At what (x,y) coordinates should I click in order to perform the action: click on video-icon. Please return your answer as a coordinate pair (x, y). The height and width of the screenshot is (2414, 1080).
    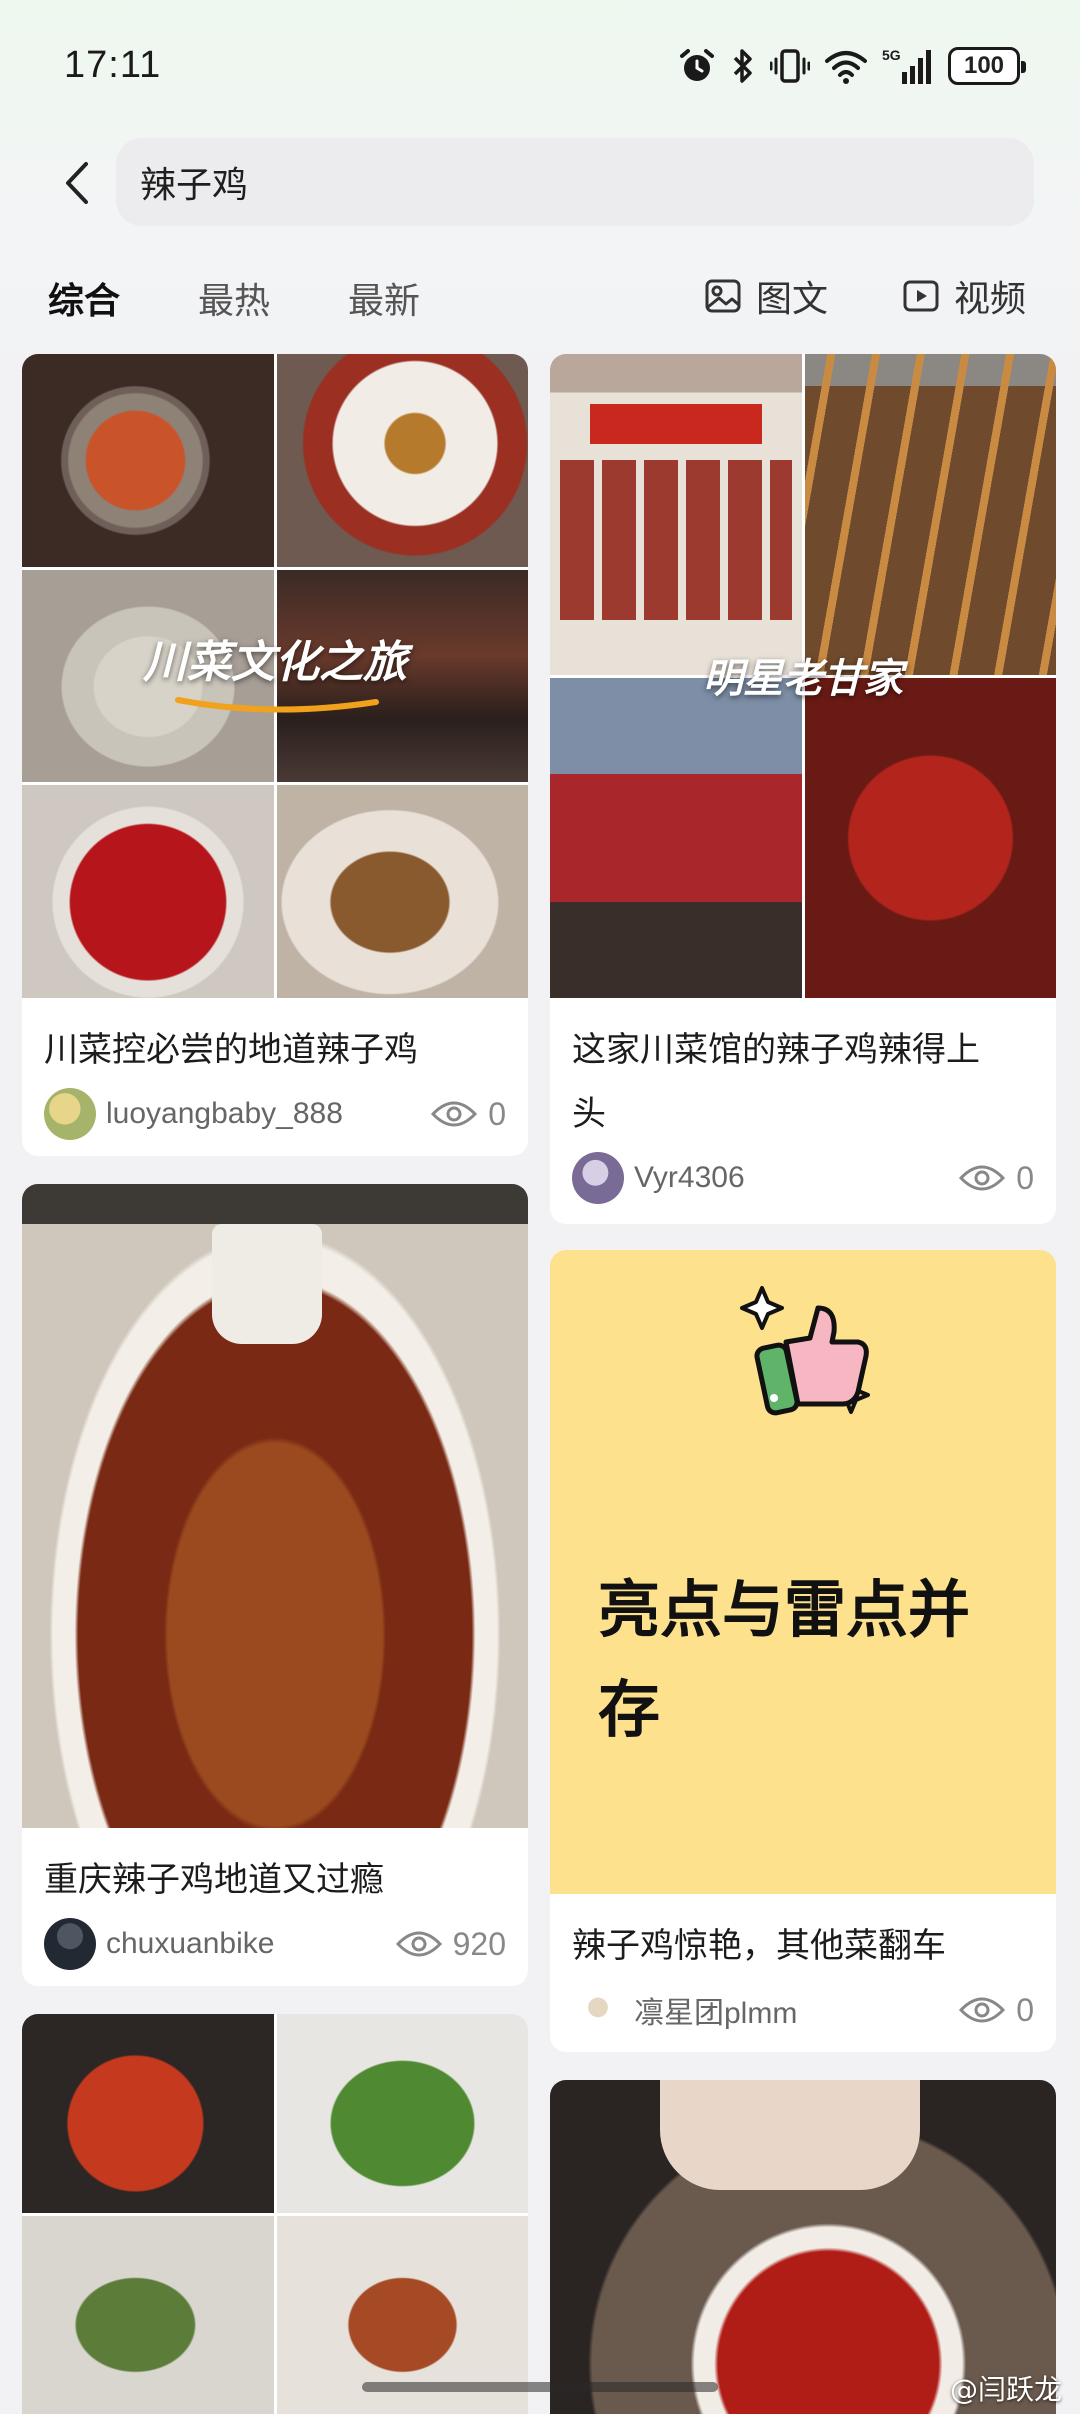
    Looking at the image, I should click on (921, 296).